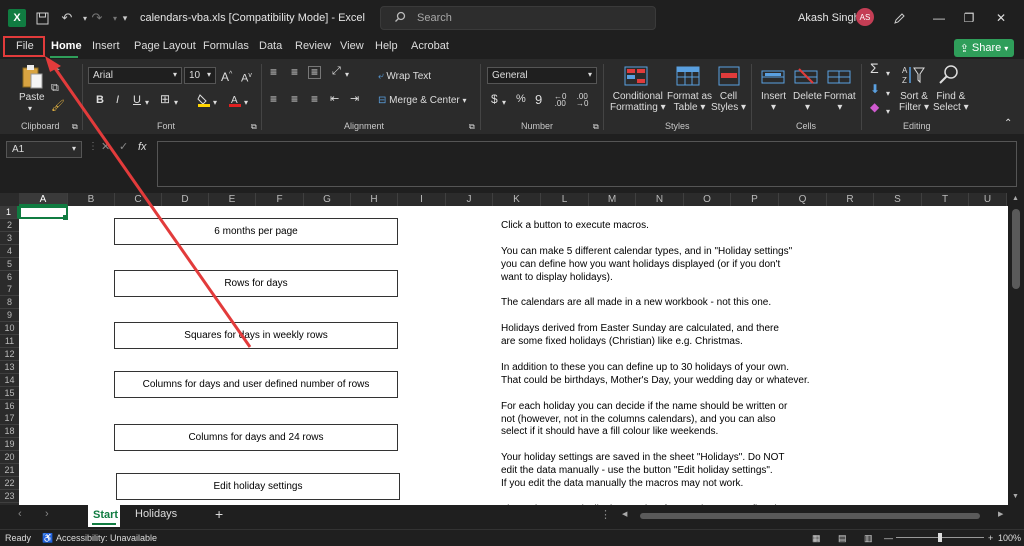 The height and width of the screenshot is (546, 1024). I want to click on add-sheet-icon: +, so click(219, 514).